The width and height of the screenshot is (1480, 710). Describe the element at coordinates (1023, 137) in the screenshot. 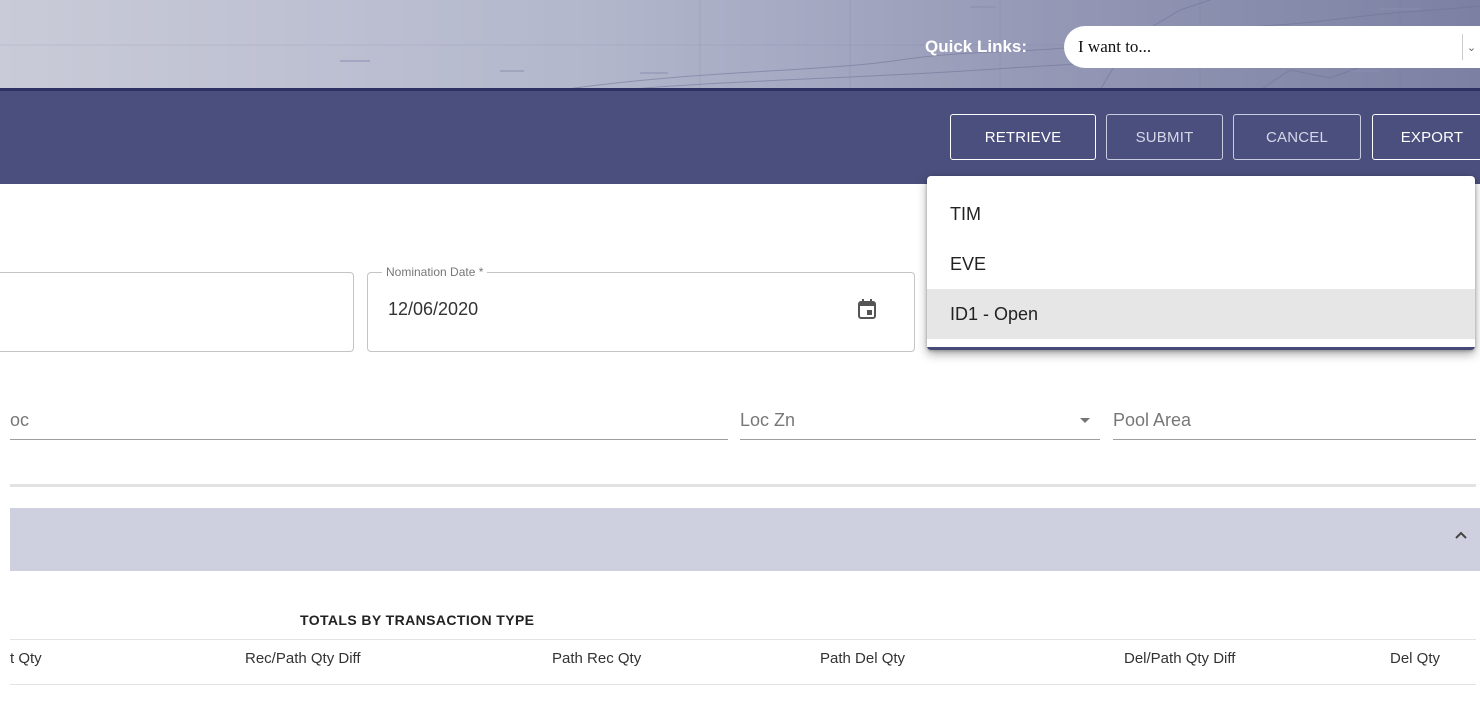

I see `retrieve-button: RETRIEVE` at that location.